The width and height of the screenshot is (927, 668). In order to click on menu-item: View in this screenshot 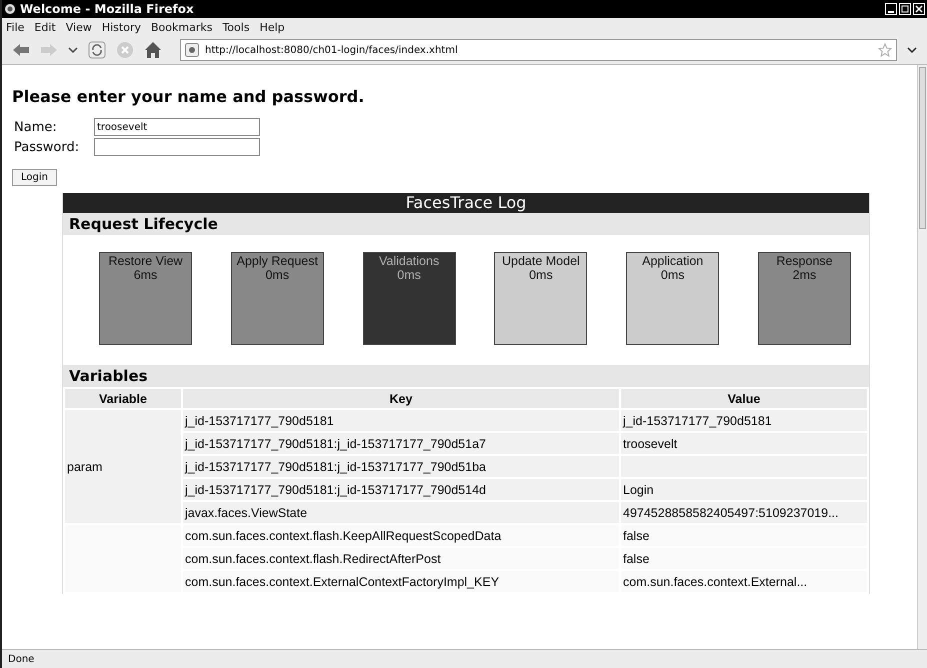, I will do `click(79, 27)`.